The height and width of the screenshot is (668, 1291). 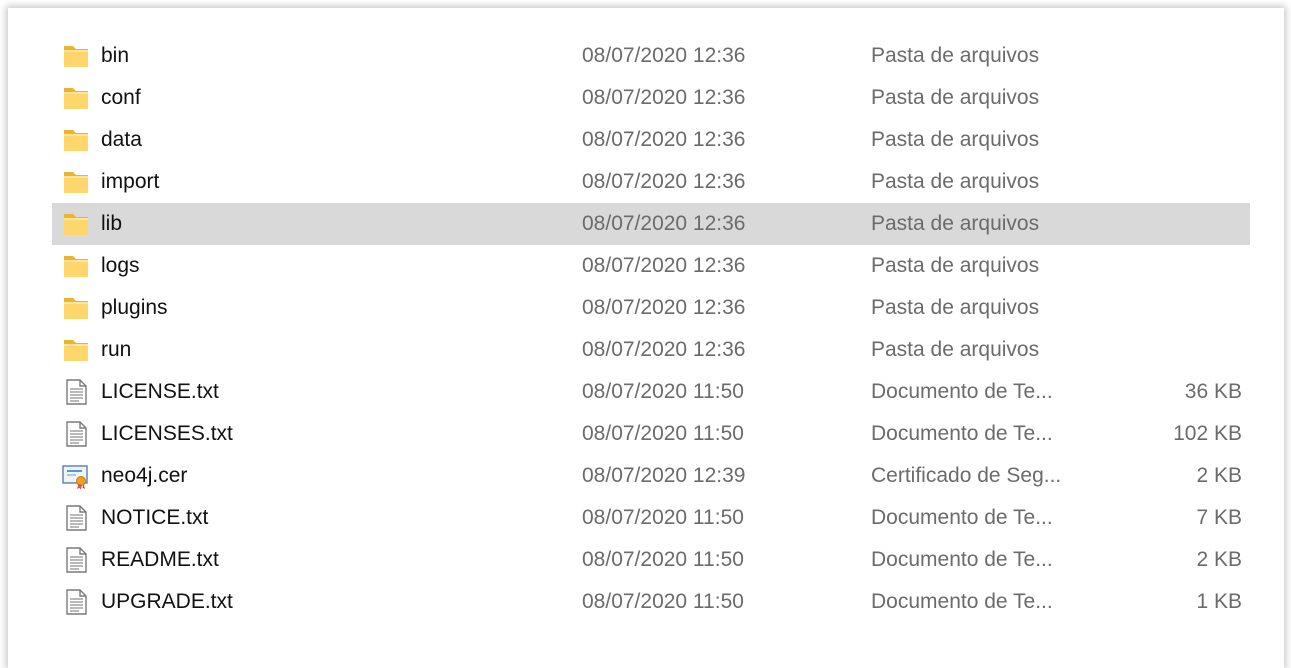 What do you see at coordinates (160, 391) in the screenshot?
I see `file-name: LICENSE.txt` at bounding box center [160, 391].